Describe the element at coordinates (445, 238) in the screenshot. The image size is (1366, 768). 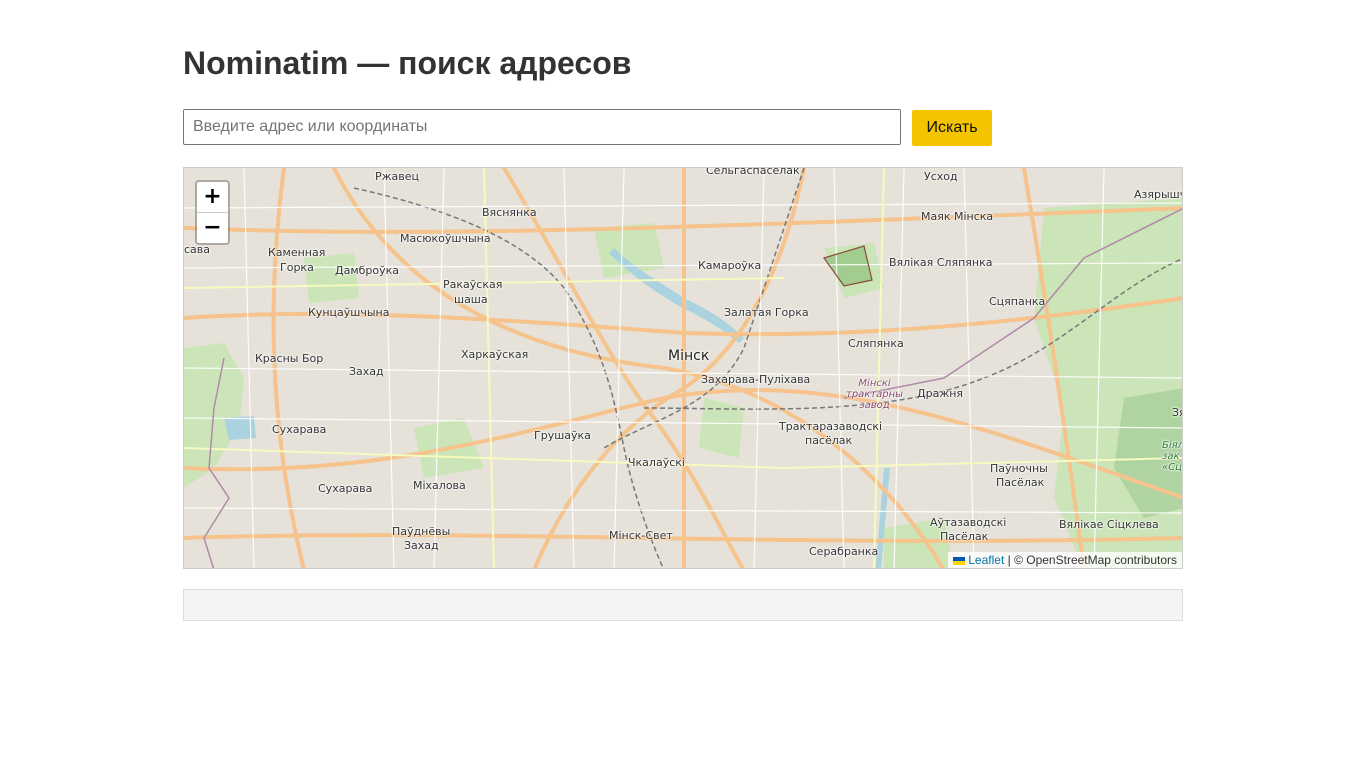
I see `map-label: Масюкоўшчына` at that location.